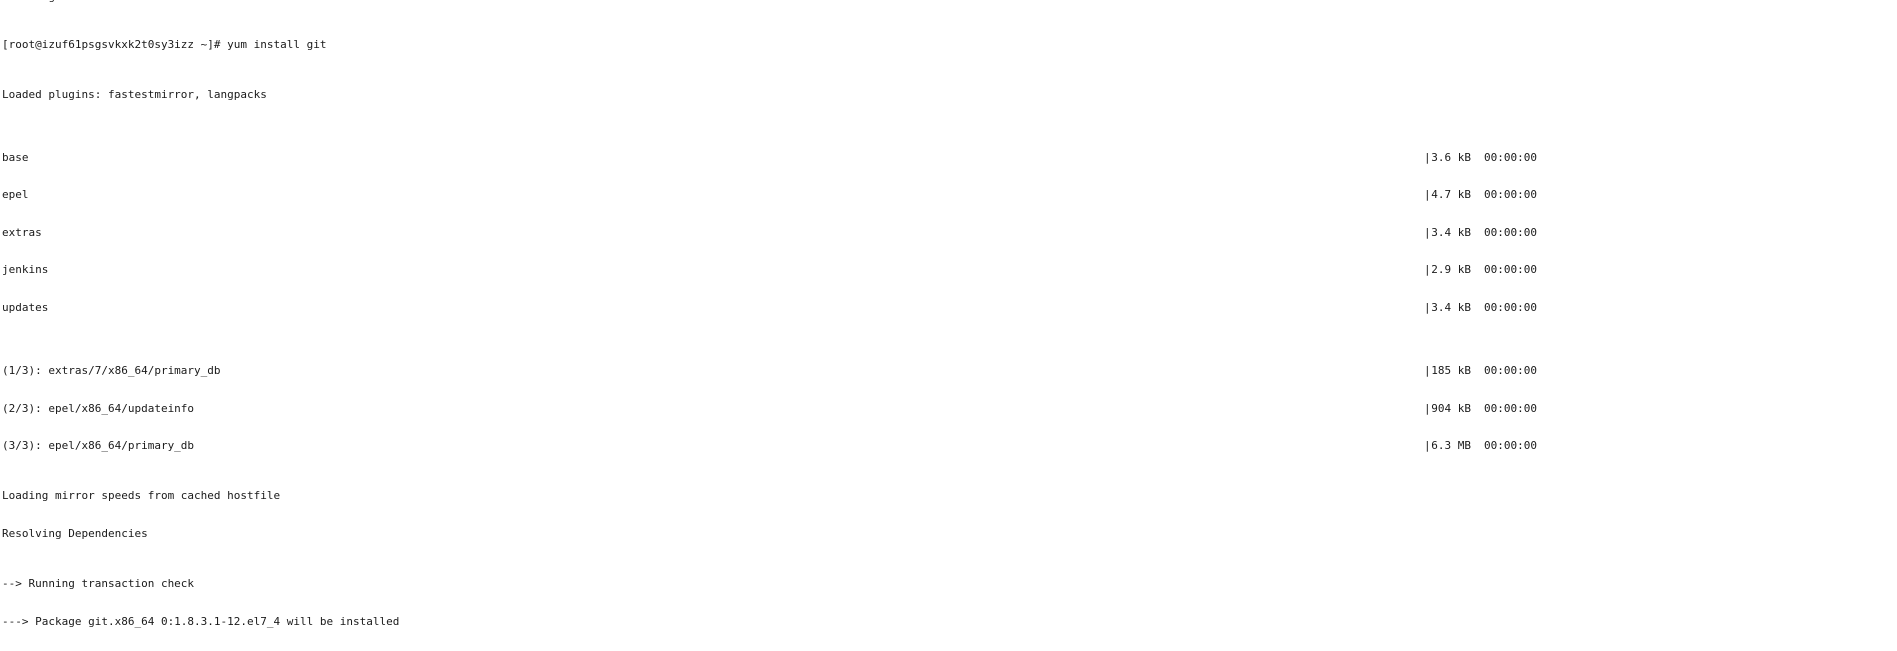 This screenshot has height=651, width=1897. Describe the element at coordinates (949, 584) in the screenshot. I see `resolution-line: --> Running transaction check` at that location.